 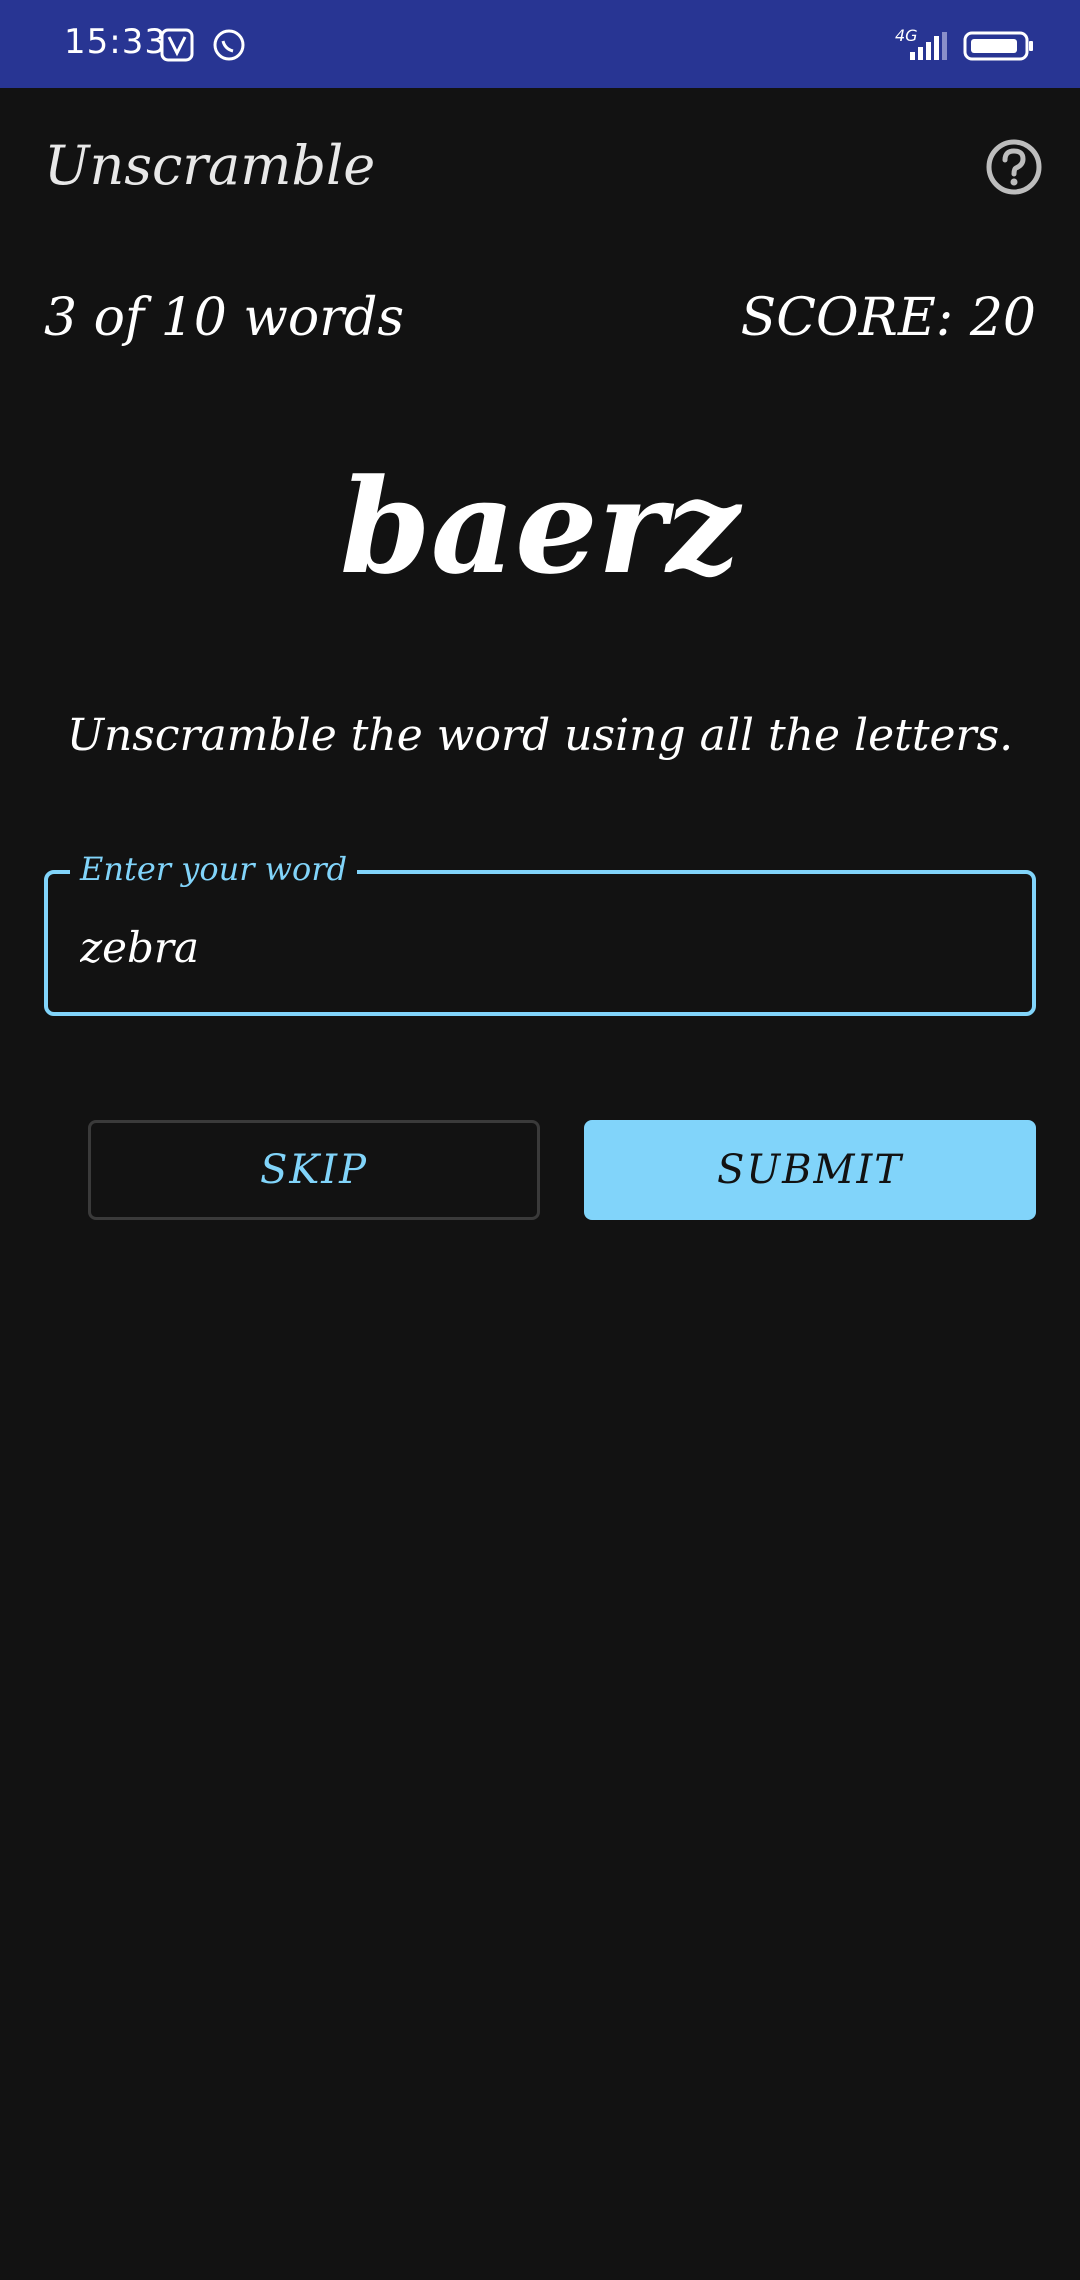 What do you see at coordinates (224, 318) in the screenshot?
I see `word-count: 3 of 10 words` at bounding box center [224, 318].